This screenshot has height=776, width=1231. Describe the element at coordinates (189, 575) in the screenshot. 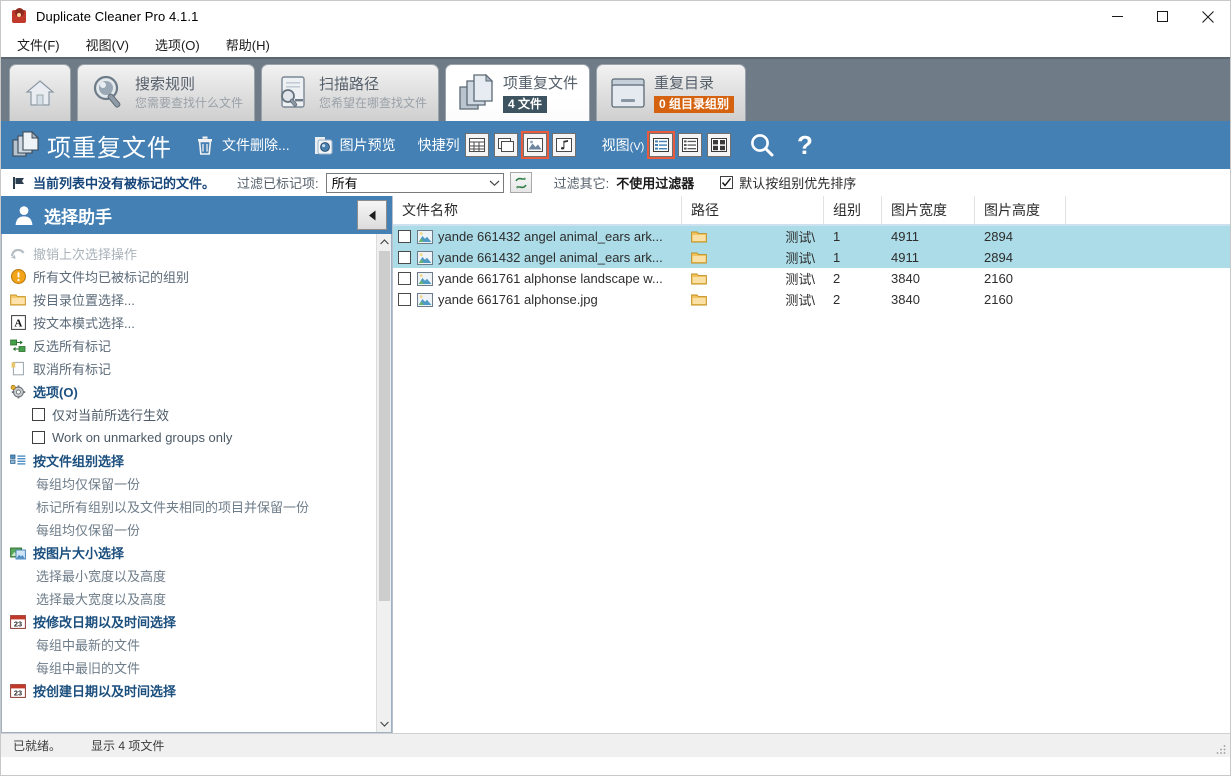

I see `select-min-dimensions: 选择最小宽度以及高度` at that location.